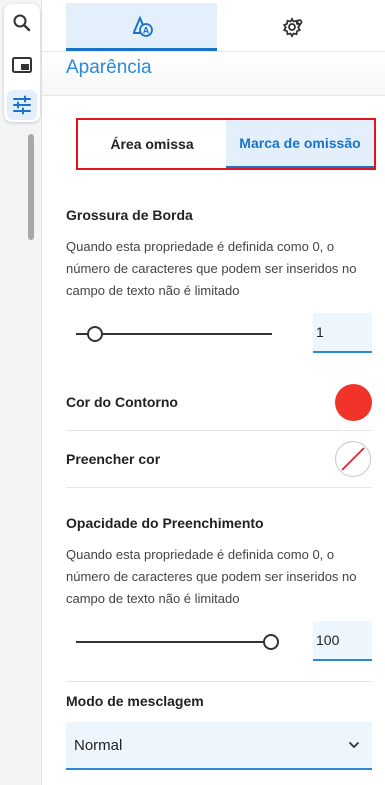 This screenshot has height=785, width=385. What do you see at coordinates (342, 641) in the screenshot?
I see `fill-opacity-input: 100` at bounding box center [342, 641].